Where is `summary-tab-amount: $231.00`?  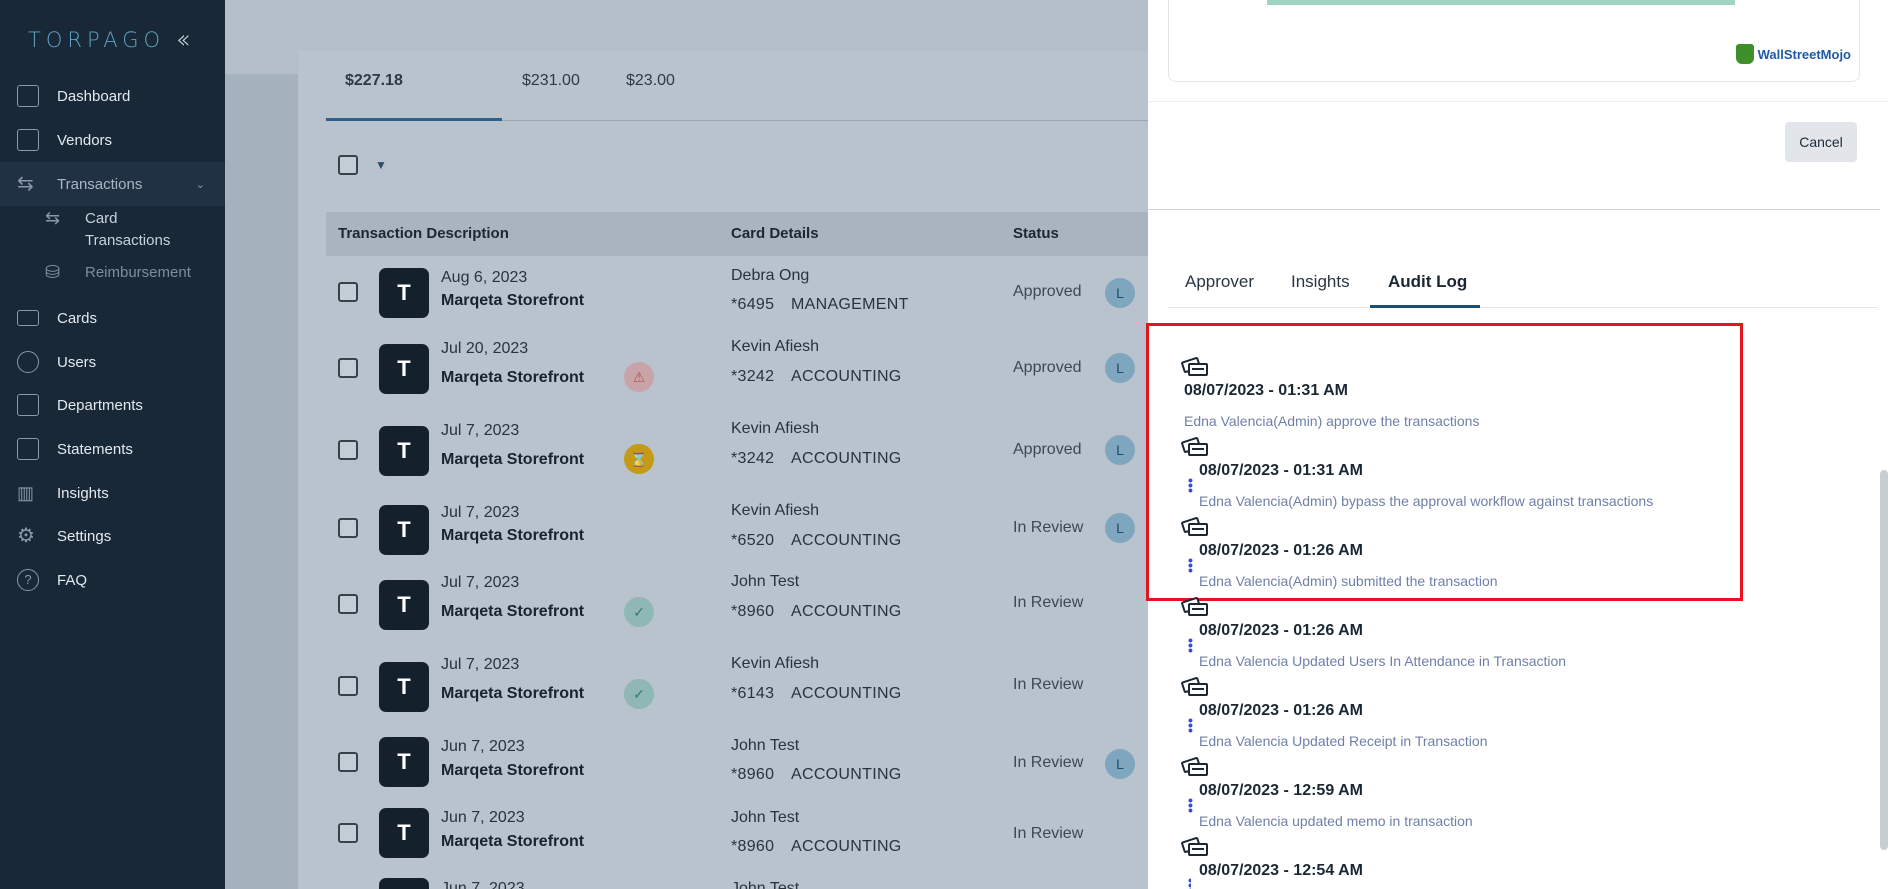
summary-tab-amount: $231.00 is located at coordinates (551, 81).